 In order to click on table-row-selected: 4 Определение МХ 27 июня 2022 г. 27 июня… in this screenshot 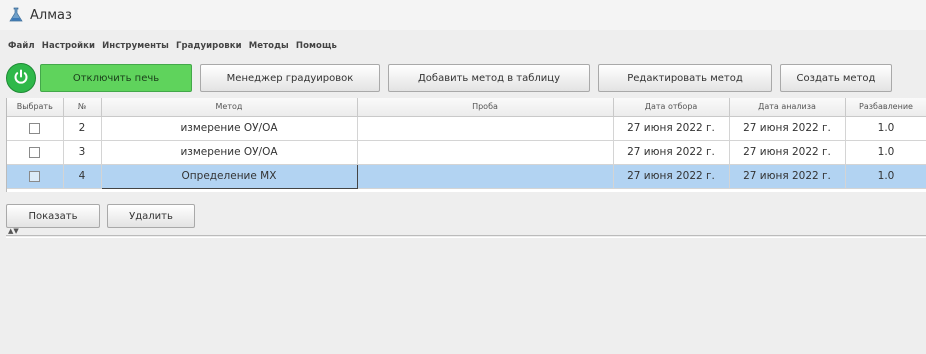, I will do `click(466, 176)`.